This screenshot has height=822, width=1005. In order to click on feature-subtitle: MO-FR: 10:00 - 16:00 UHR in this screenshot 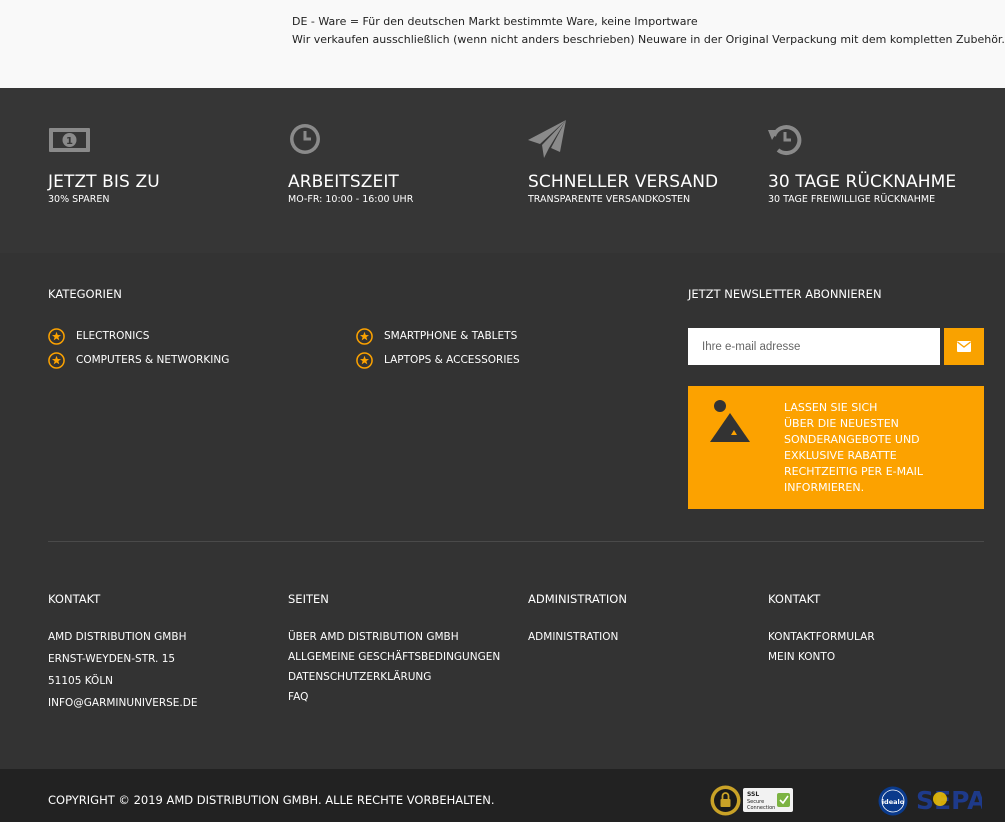, I will do `click(351, 199)`.